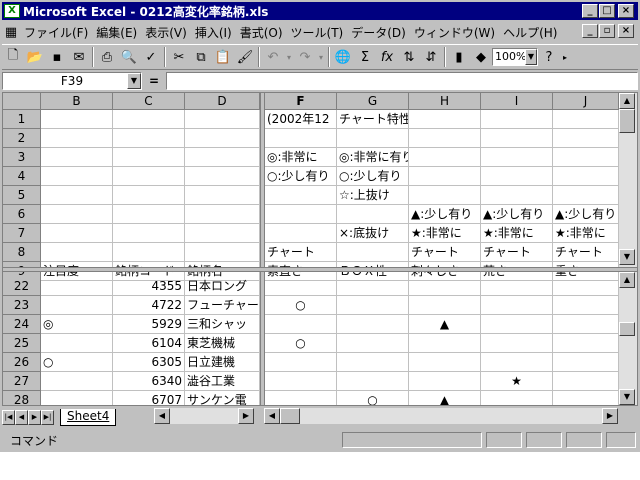 The width and height of the screenshot is (640, 480). What do you see at coordinates (22, 233) in the screenshot?
I see `row-header-7: 7` at bounding box center [22, 233].